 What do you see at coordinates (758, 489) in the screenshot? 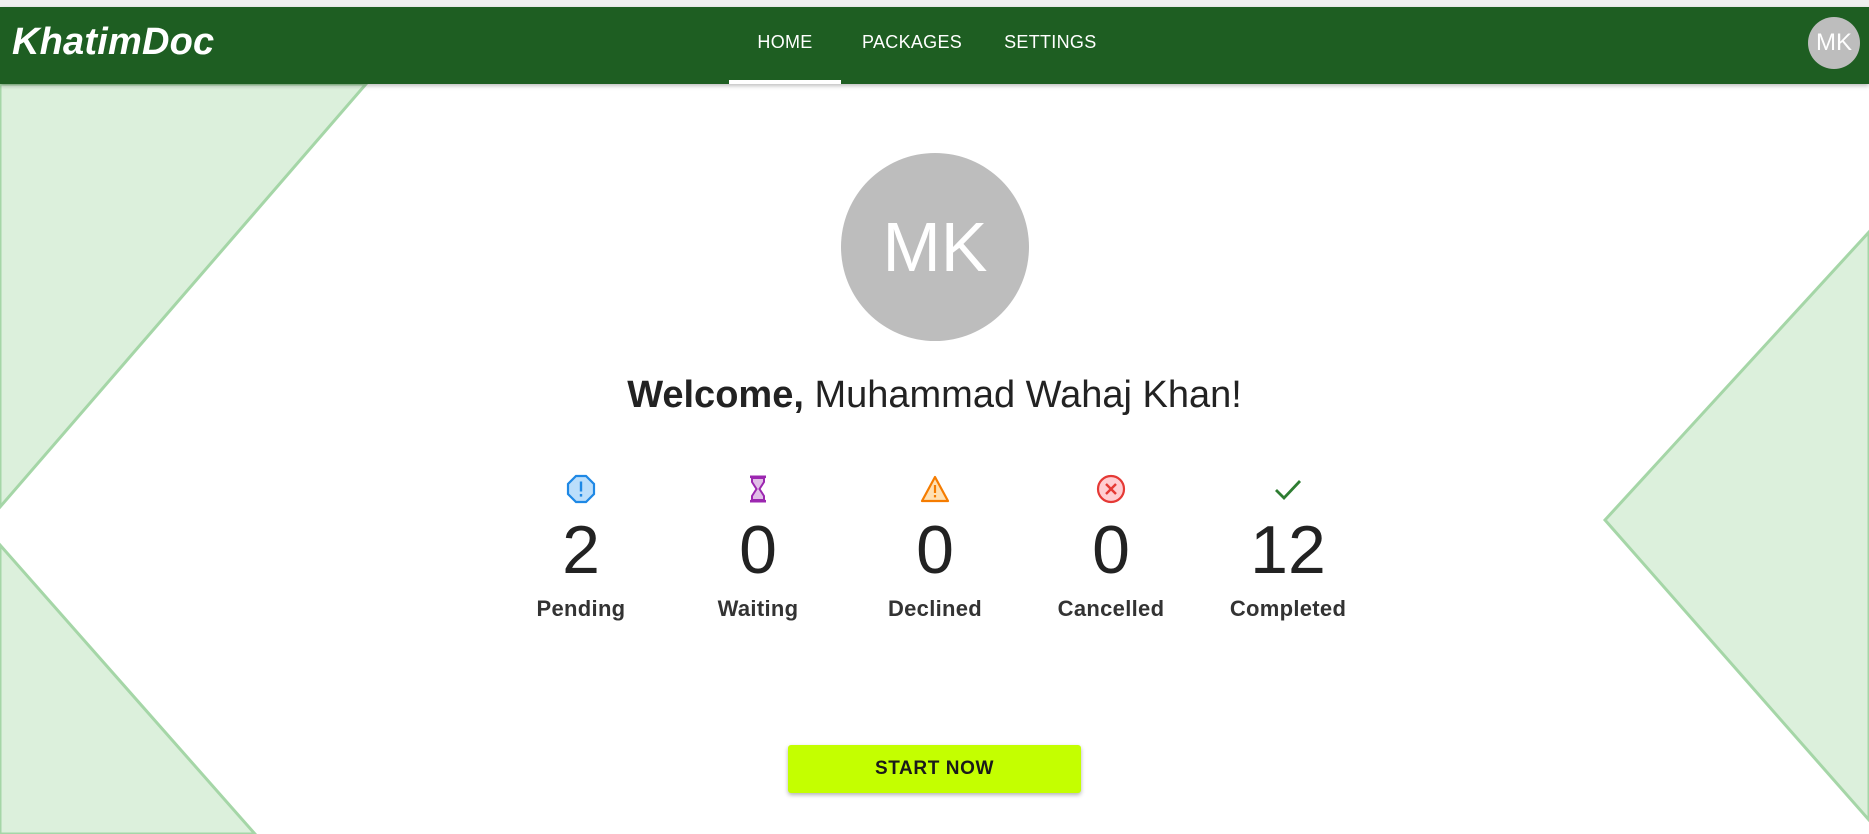
I see `hourglass-icon` at bounding box center [758, 489].